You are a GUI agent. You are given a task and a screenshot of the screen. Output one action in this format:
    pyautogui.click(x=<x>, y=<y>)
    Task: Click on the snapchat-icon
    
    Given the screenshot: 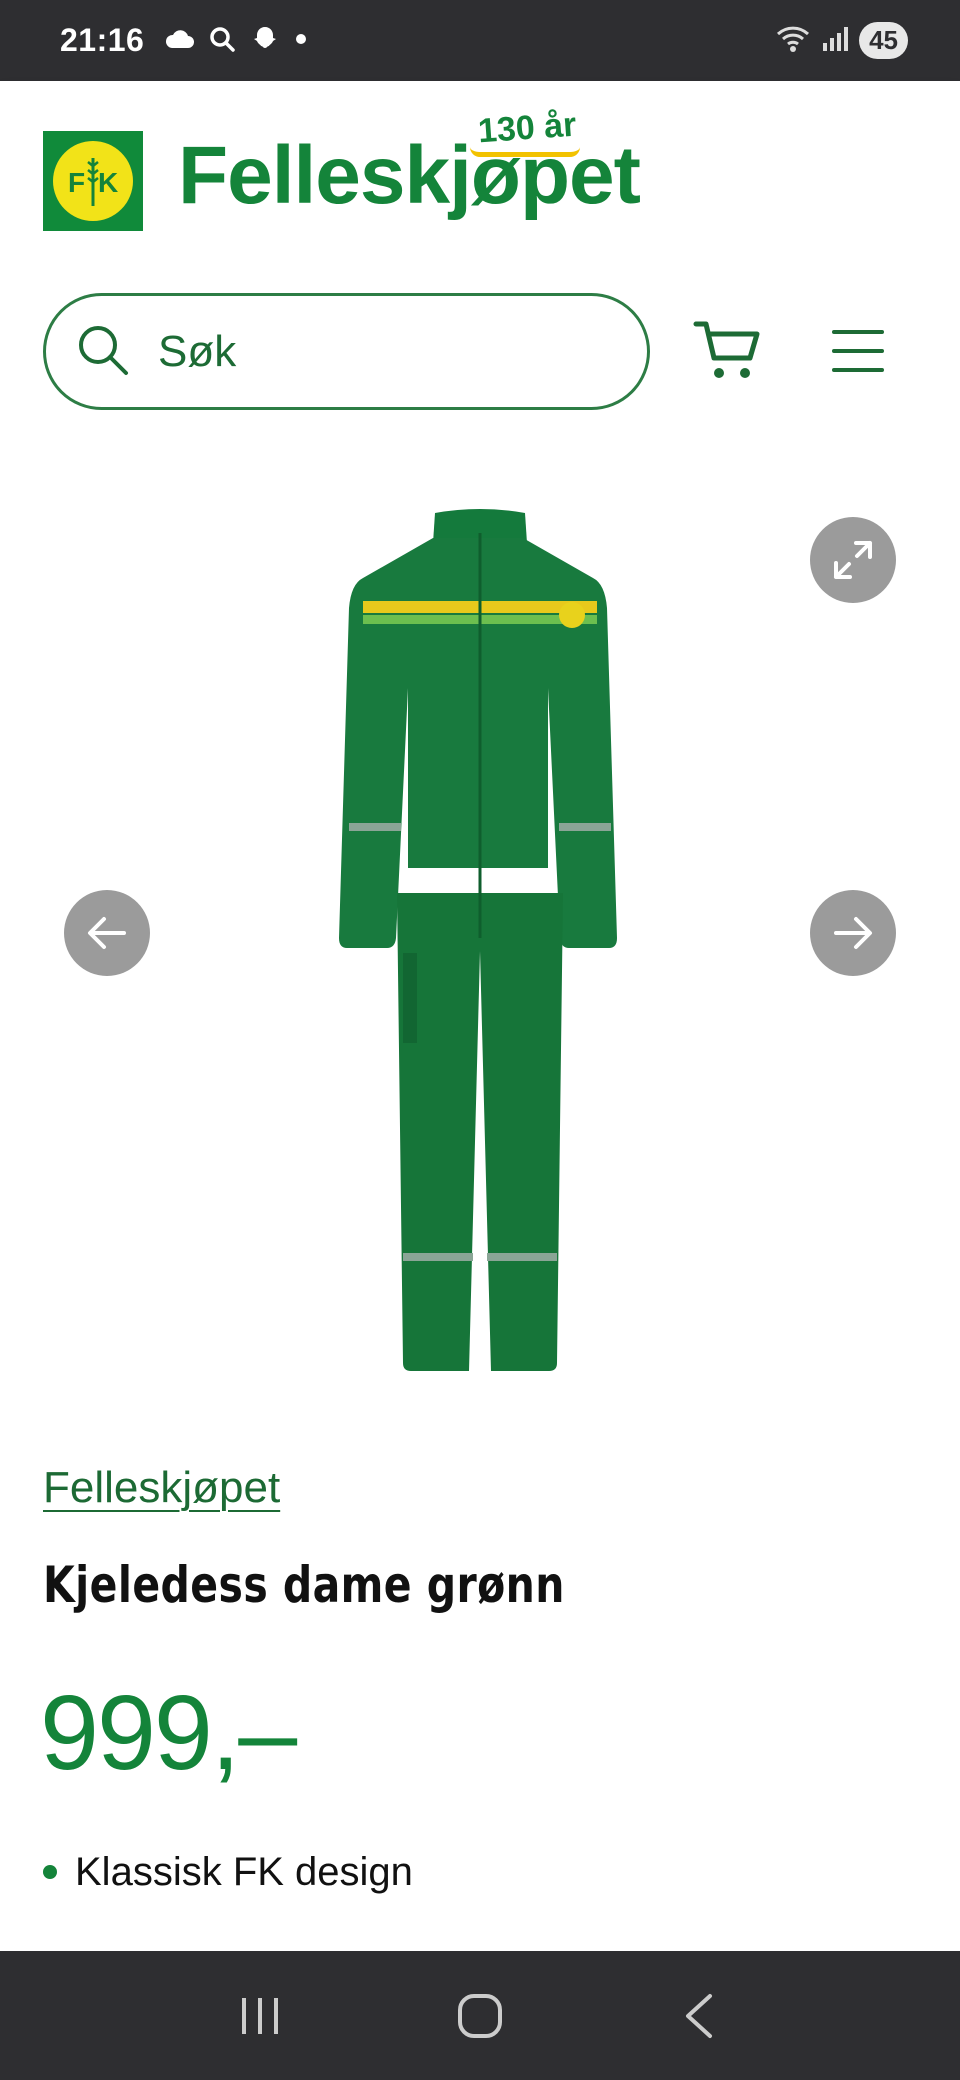 What is the action you would take?
    pyautogui.click(x=265, y=41)
    